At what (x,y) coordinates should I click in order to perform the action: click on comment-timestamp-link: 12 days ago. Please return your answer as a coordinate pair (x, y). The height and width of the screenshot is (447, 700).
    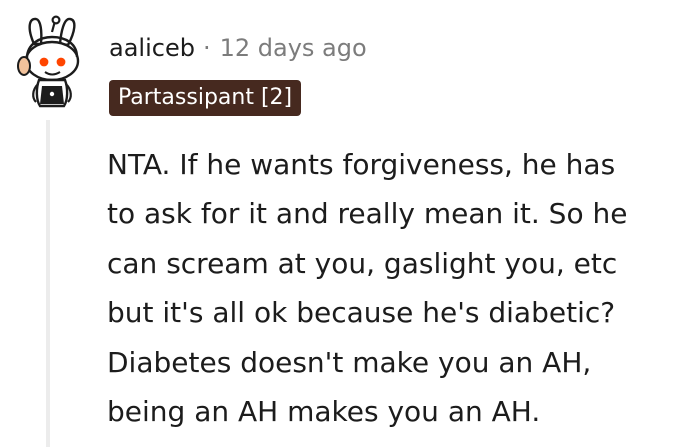
    Looking at the image, I should click on (293, 48).